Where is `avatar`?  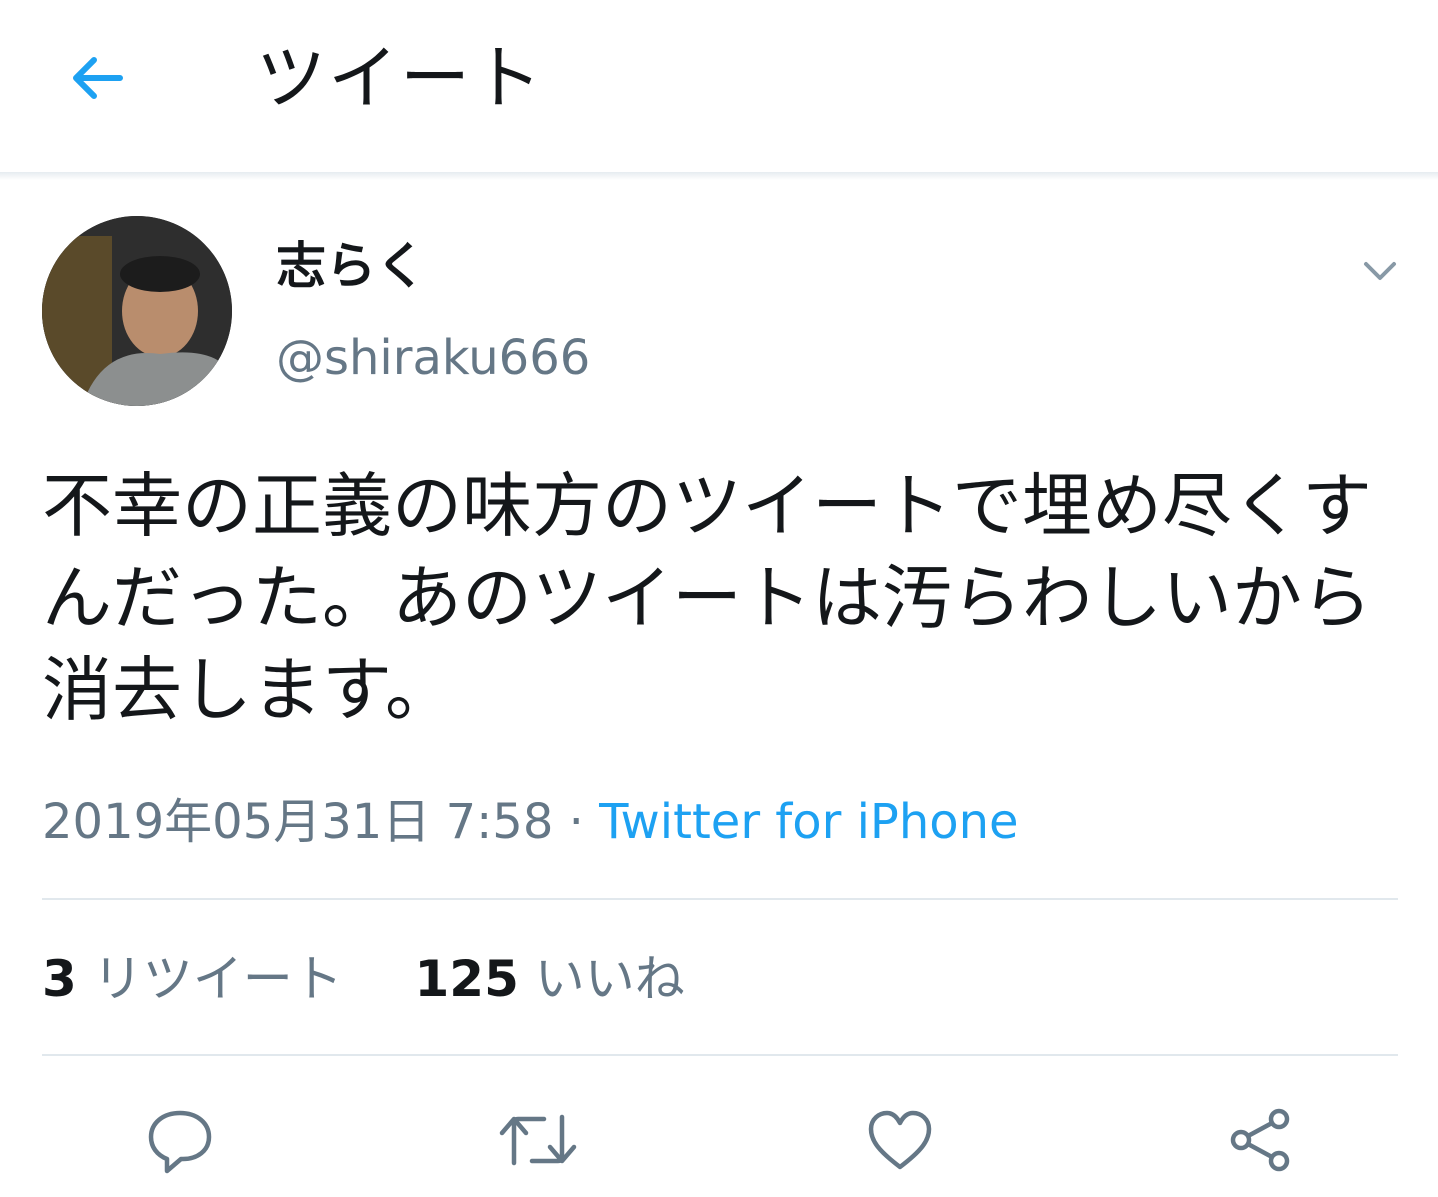
avatar is located at coordinates (137, 311).